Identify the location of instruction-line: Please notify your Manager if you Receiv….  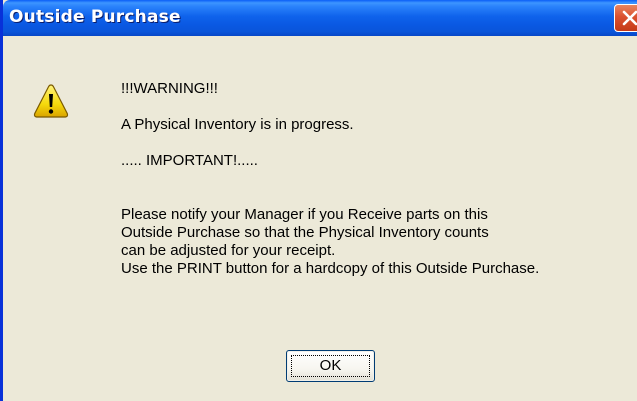
(304, 214).